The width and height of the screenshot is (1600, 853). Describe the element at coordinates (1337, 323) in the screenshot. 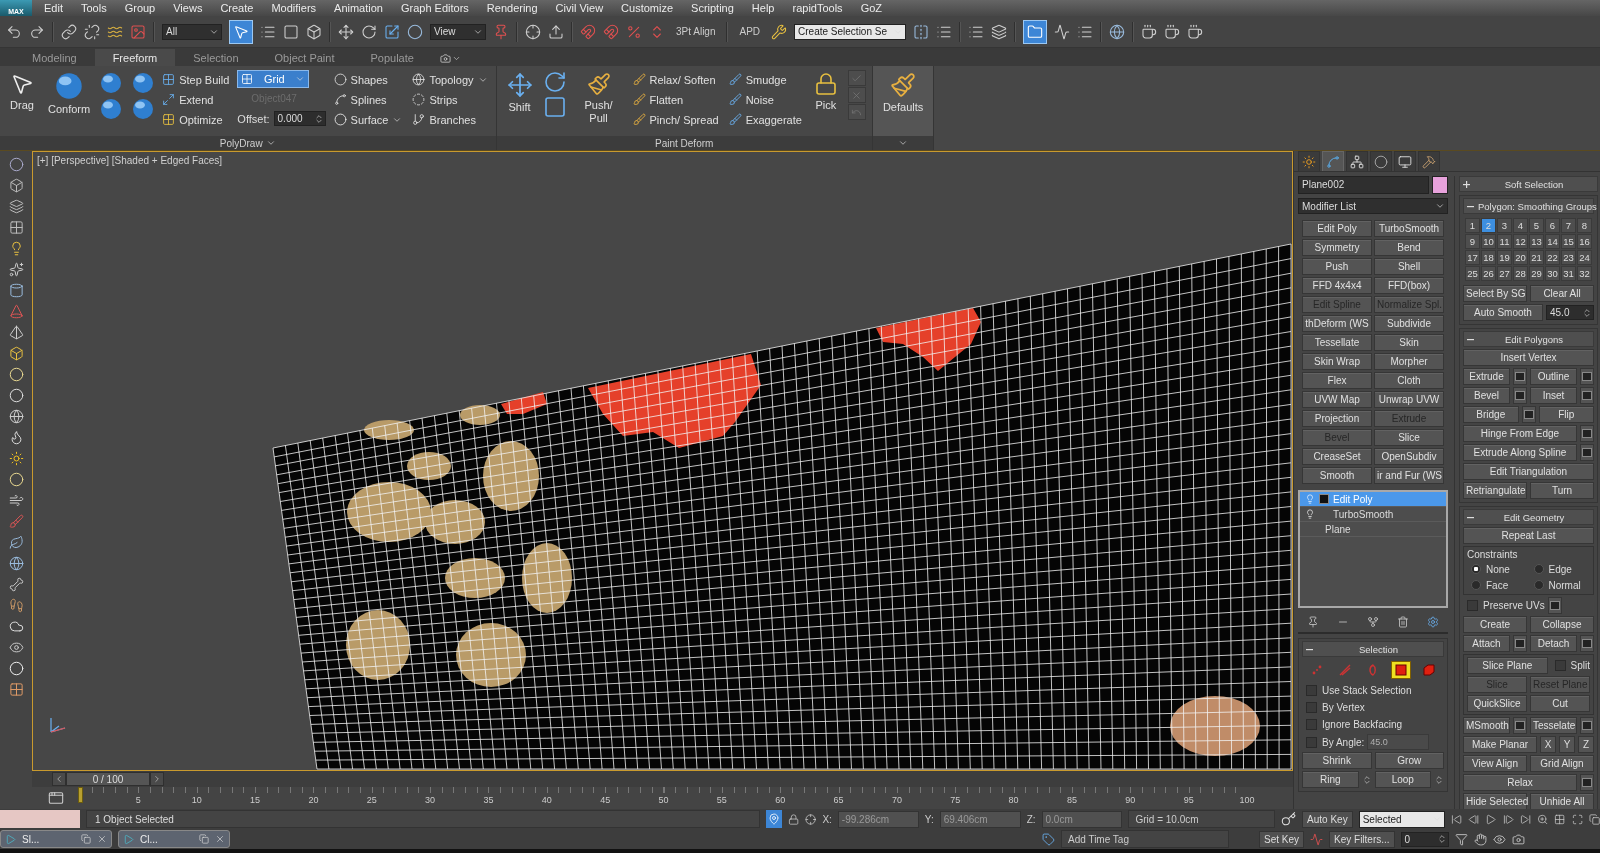

I see `modifier-button: thDeform (WS` at that location.